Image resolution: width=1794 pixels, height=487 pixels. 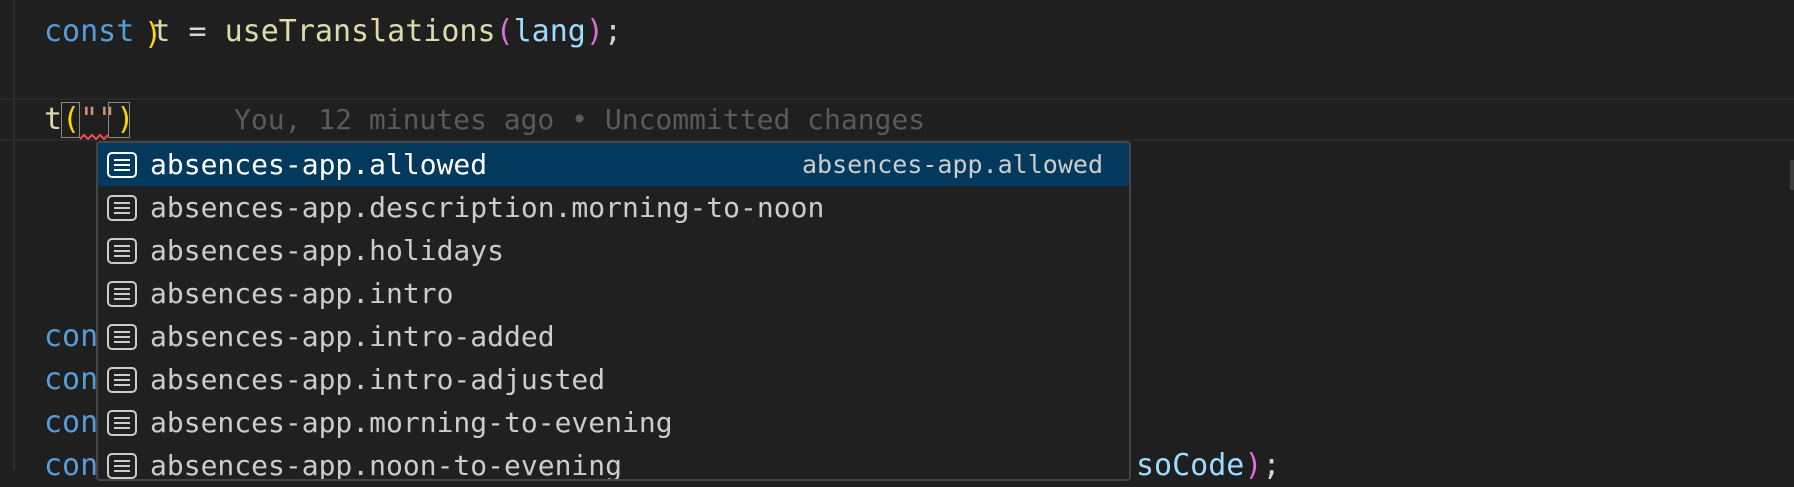 I want to click on suggestion-label: absences-app.allowed, so click(x=319, y=164).